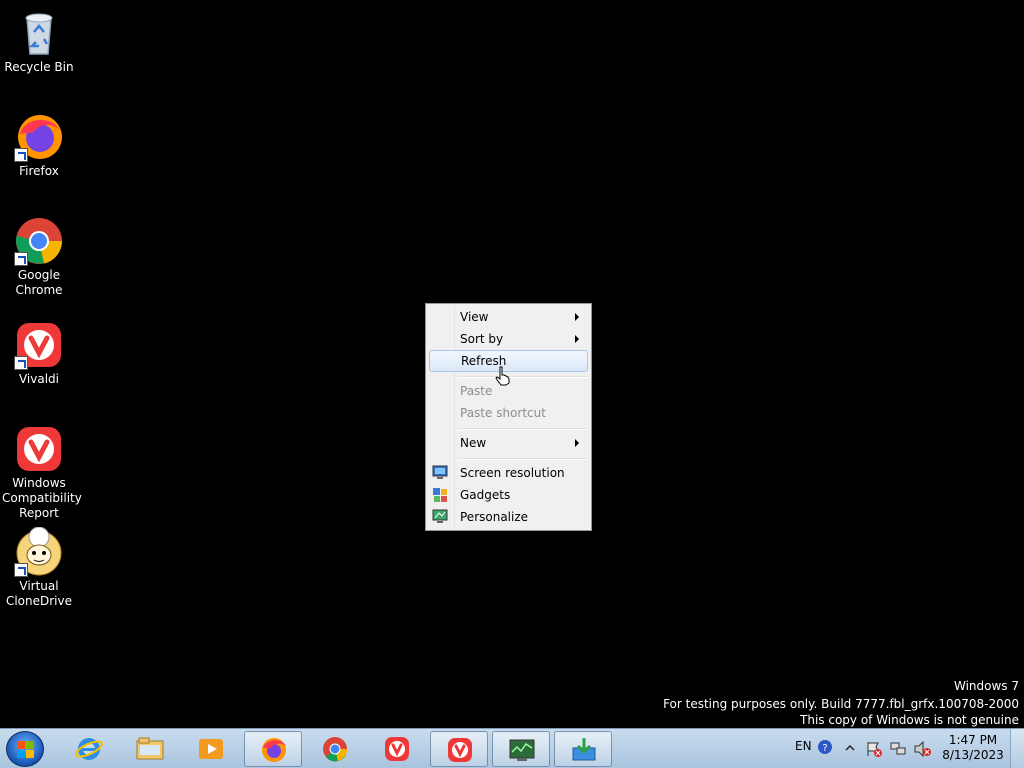 Image resolution: width=1024 pixels, height=768 pixels. Describe the element at coordinates (973, 755) in the screenshot. I see `clock-date: 8/13/2023` at that location.